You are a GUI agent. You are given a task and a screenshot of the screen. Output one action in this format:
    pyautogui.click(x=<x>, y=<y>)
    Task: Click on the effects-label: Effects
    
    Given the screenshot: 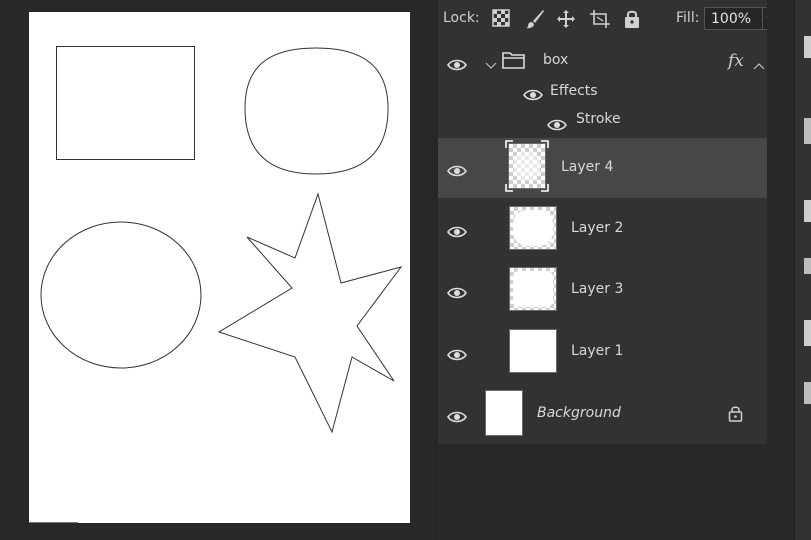 What is the action you would take?
    pyautogui.click(x=574, y=91)
    